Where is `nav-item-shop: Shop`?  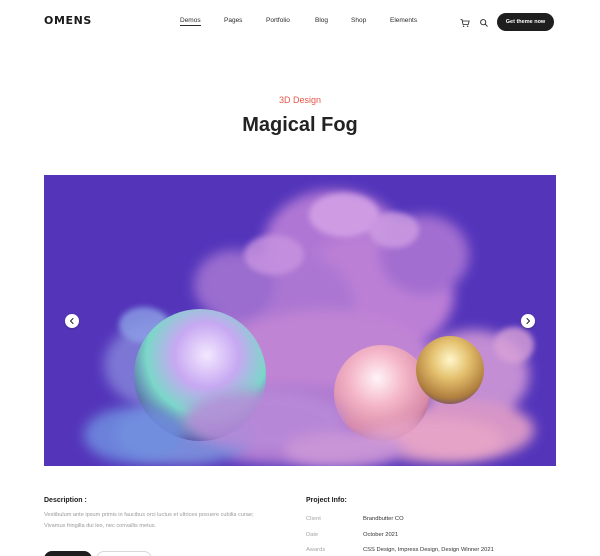 nav-item-shop: Shop is located at coordinates (358, 20).